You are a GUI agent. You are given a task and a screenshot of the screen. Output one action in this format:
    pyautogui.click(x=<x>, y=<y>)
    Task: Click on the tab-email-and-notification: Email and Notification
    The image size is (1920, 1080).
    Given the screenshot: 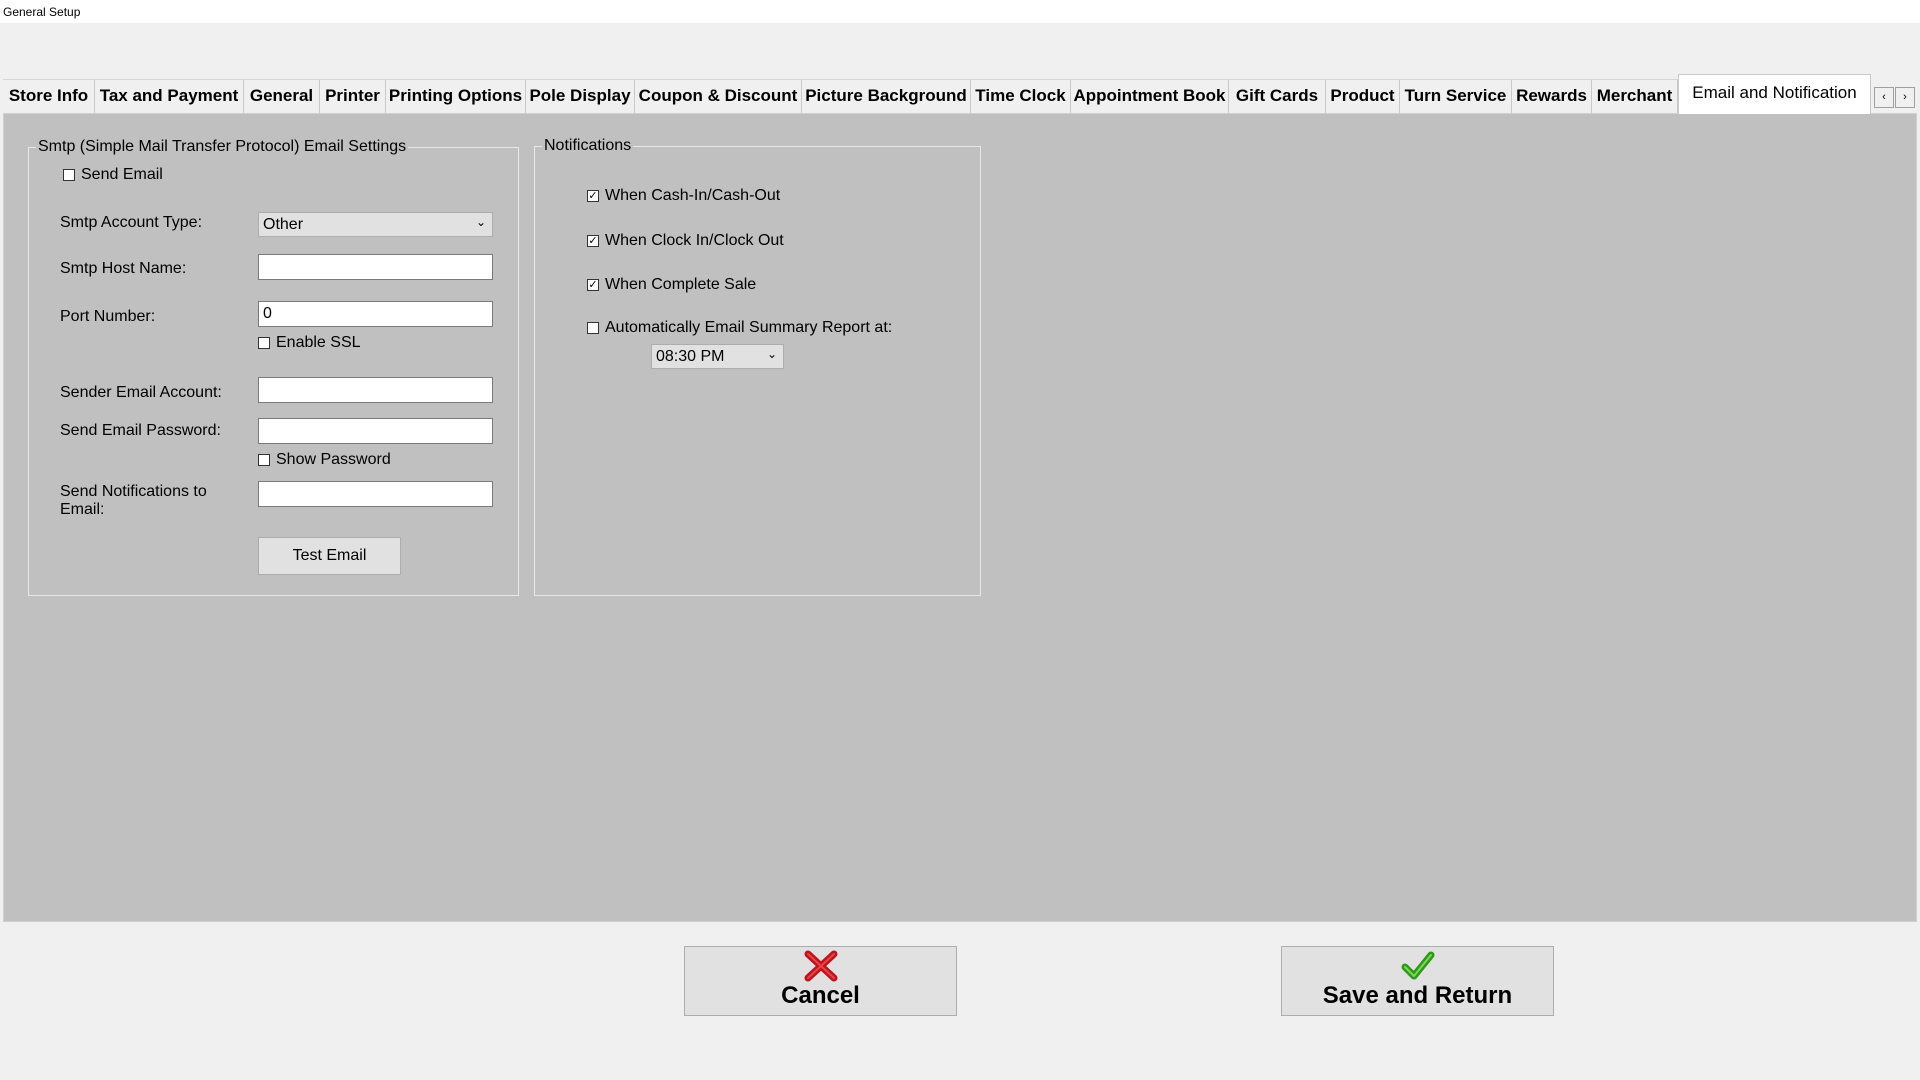 What is the action you would take?
    pyautogui.click(x=1774, y=94)
    